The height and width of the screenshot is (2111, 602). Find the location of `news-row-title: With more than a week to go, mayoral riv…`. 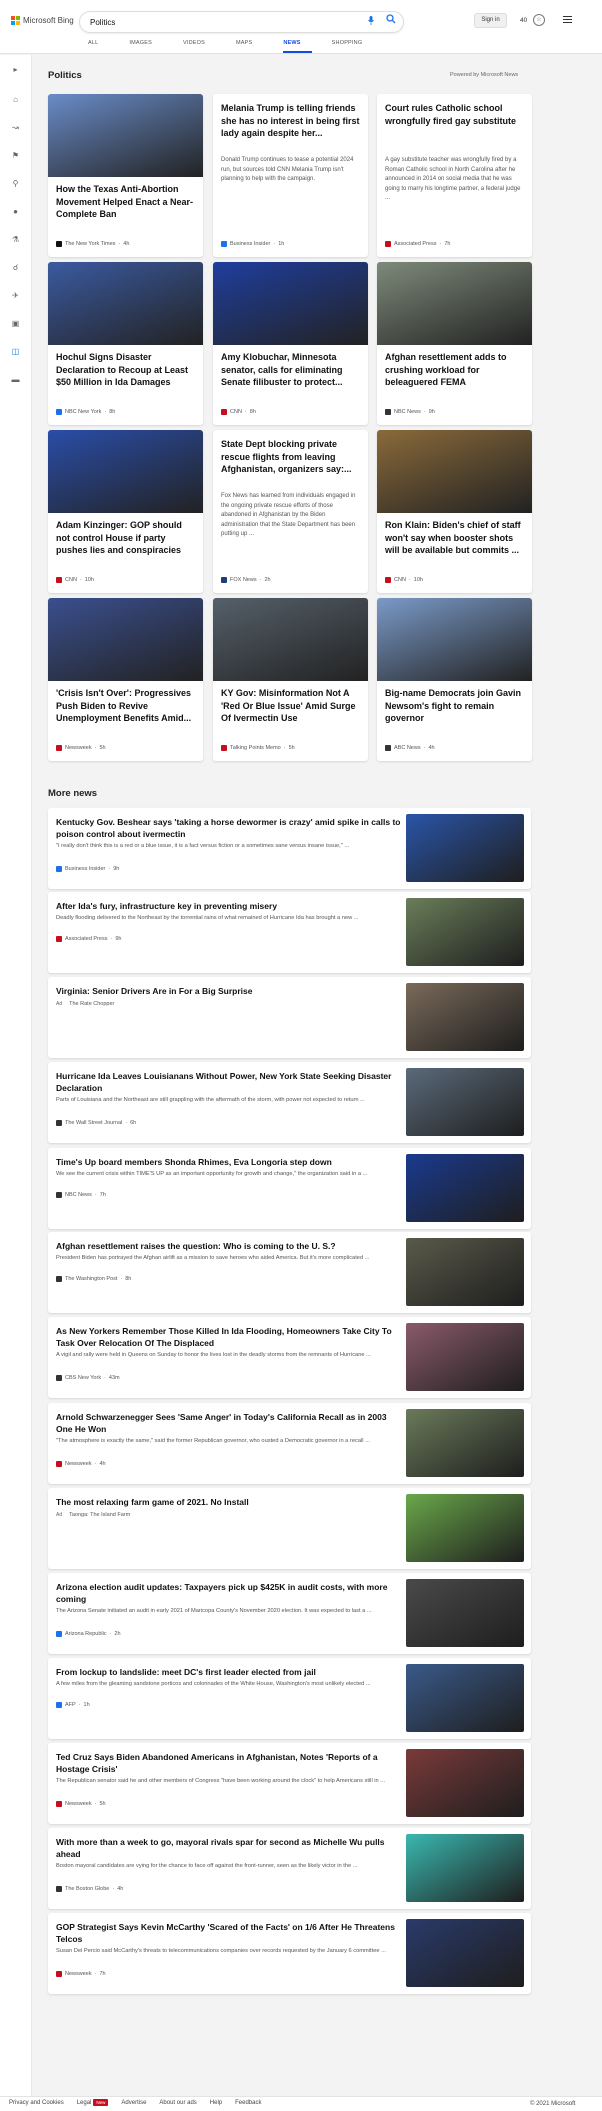

news-row-title: With more than a week to go, mayoral riv… is located at coordinates (230, 1848).